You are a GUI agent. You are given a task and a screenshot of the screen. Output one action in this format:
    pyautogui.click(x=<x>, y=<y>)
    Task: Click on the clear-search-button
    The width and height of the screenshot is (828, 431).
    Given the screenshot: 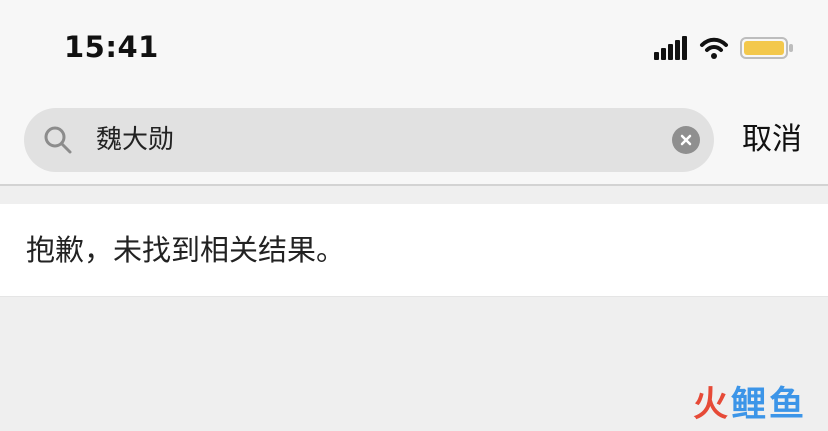 What is the action you would take?
    pyautogui.click(x=686, y=140)
    